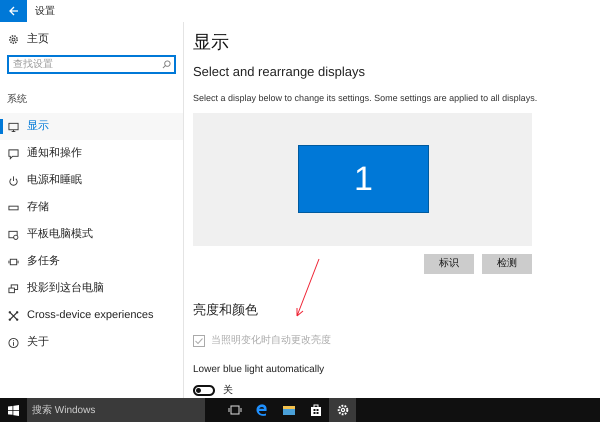 The height and width of the screenshot is (422, 600). What do you see at coordinates (204, 390) in the screenshot?
I see `toggle-switch` at bounding box center [204, 390].